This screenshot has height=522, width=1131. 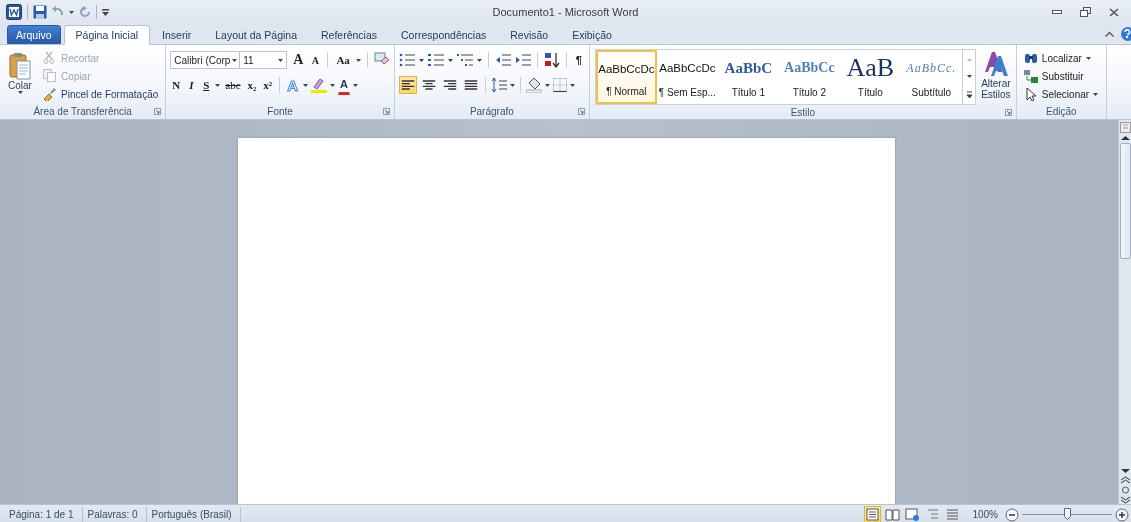 I want to click on multilevel-list-icon, so click(x=464, y=60).